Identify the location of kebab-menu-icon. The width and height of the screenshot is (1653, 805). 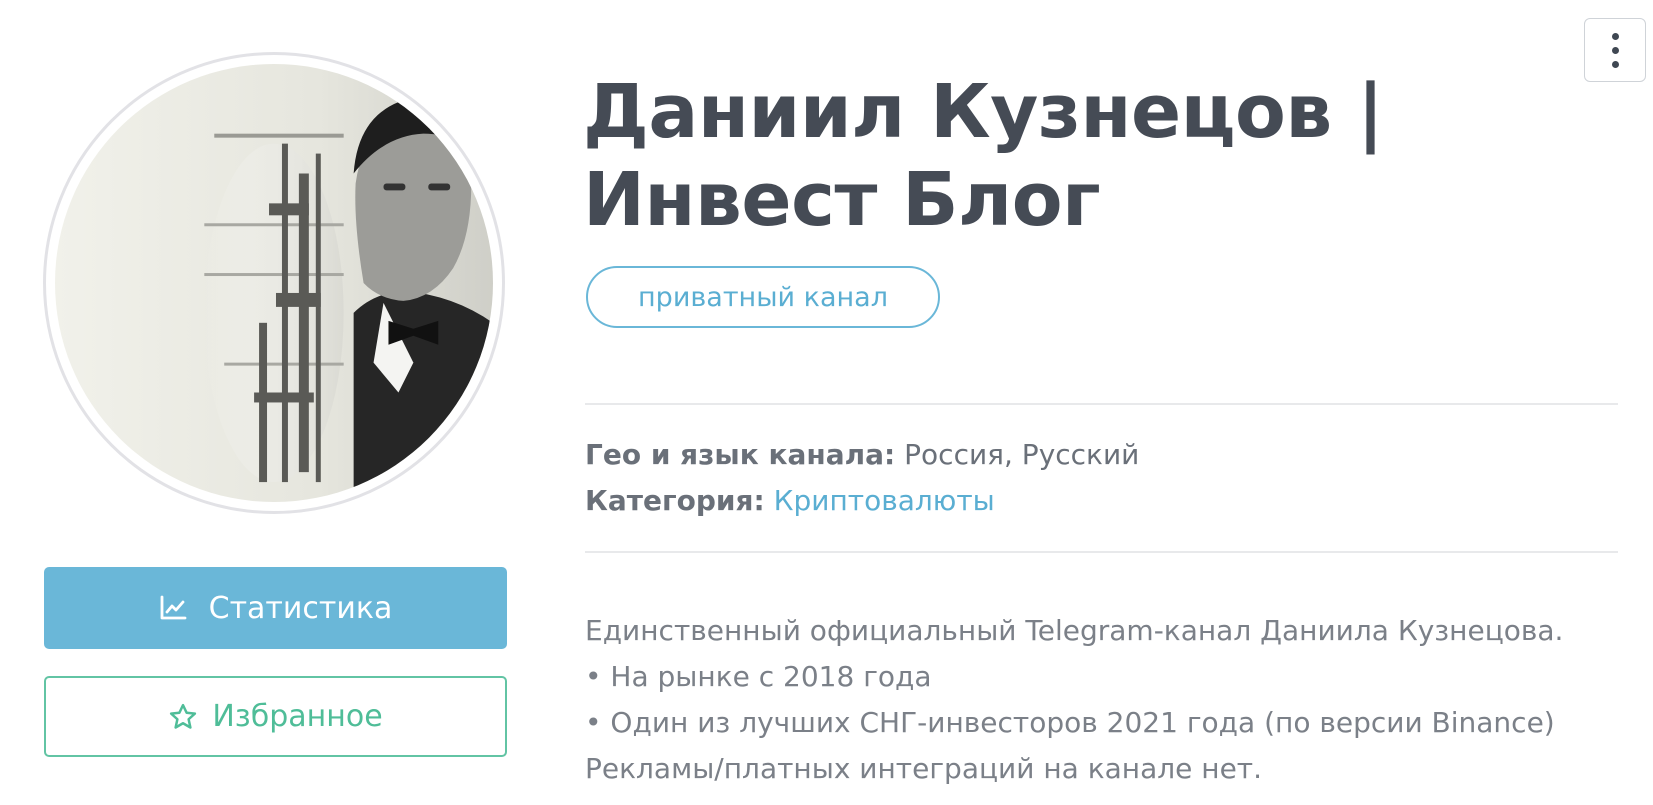
(1615, 36).